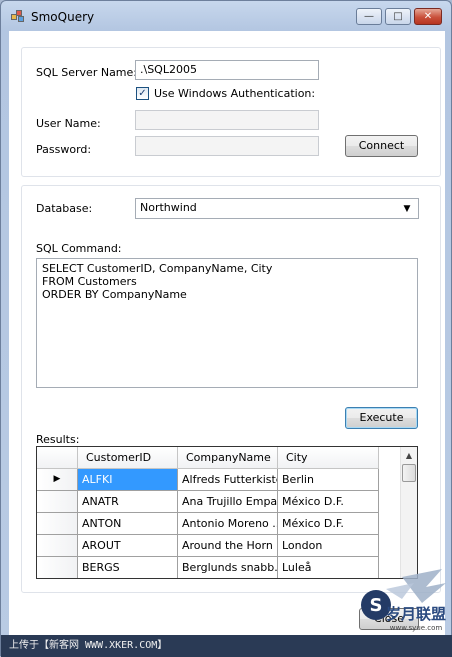  I want to click on grid-header-row: CustomerID CompanyName City, so click(220, 458).